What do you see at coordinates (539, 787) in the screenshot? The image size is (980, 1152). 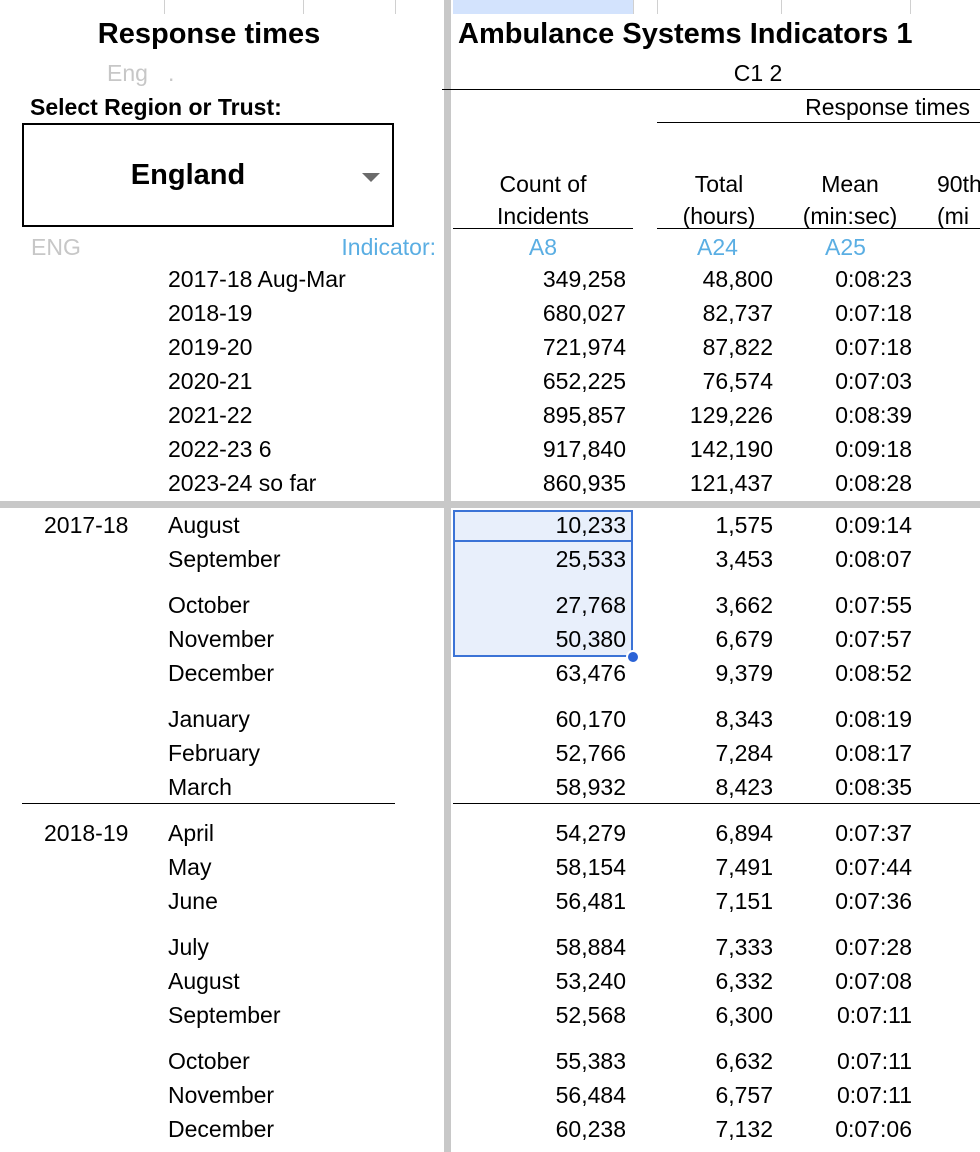 I see `count-cell: 58,932` at bounding box center [539, 787].